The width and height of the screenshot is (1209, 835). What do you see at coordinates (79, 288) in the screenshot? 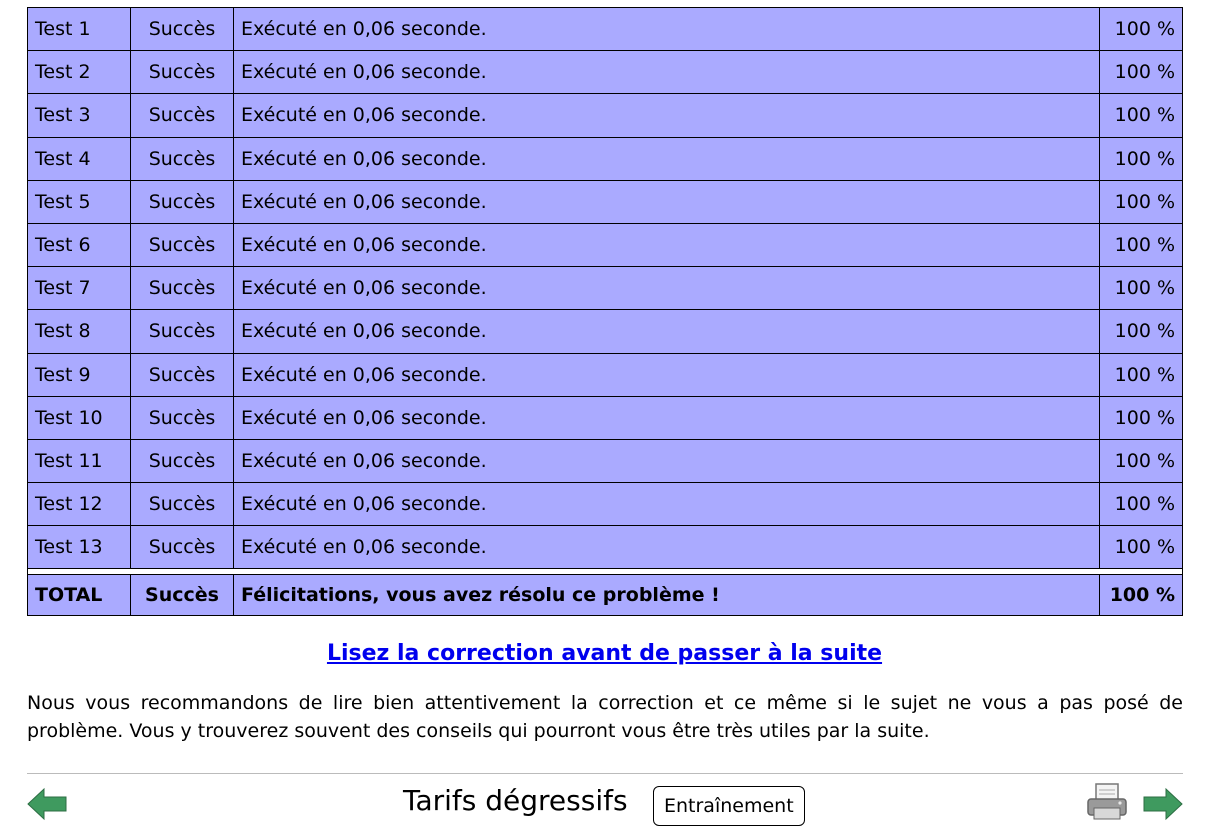
I see `test-name-cell: Test 7` at bounding box center [79, 288].